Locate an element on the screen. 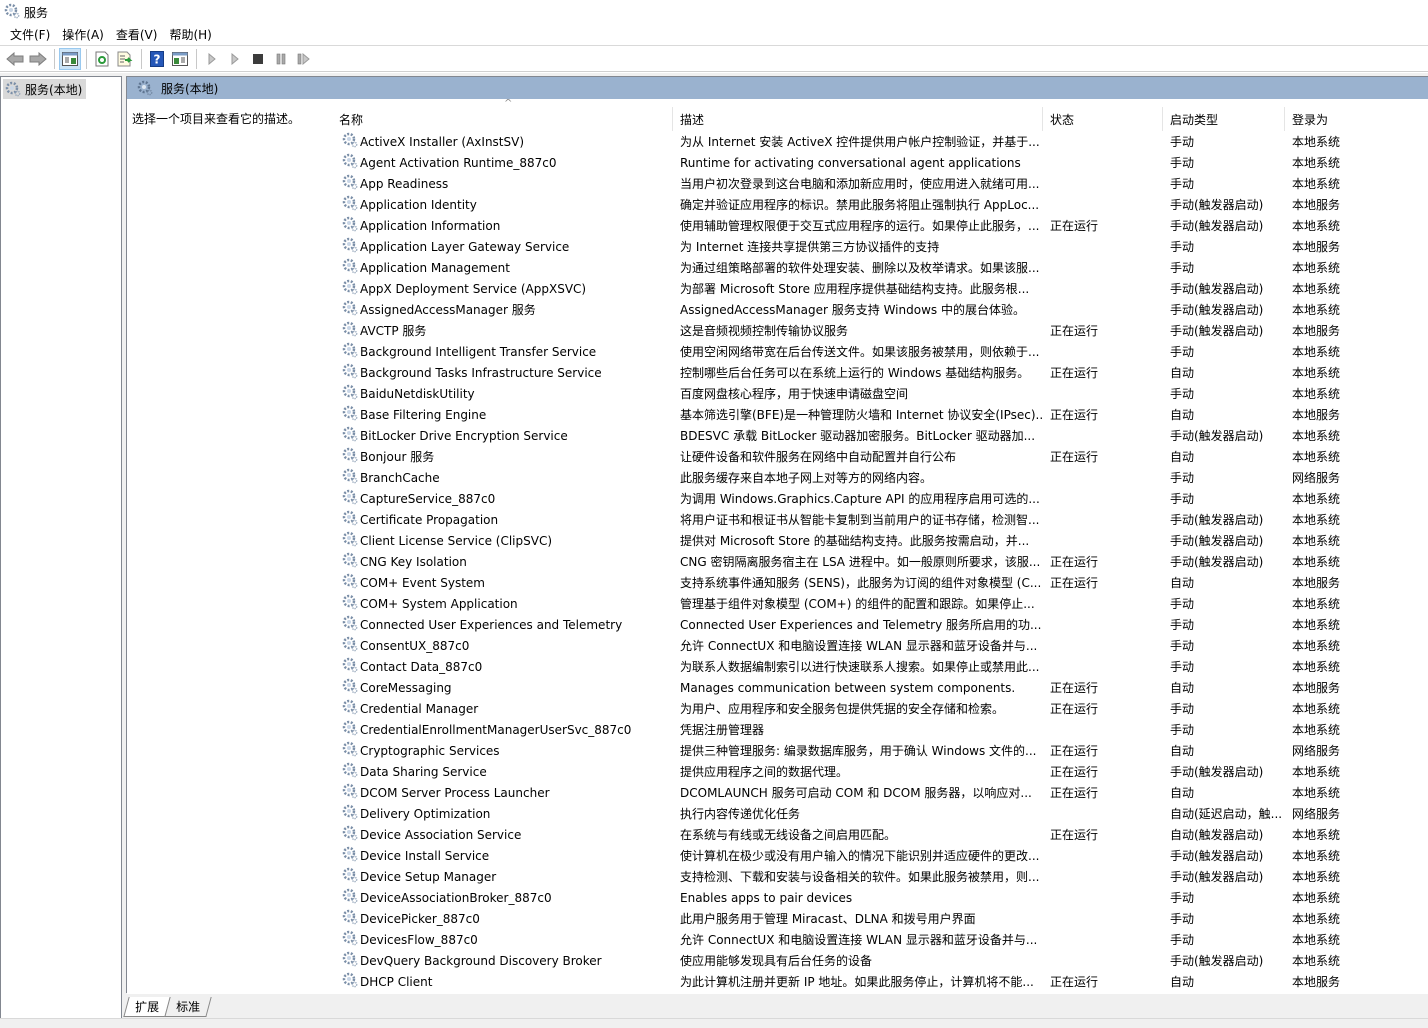 The height and width of the screenshot is (1028, 1428). column-header-description: 描述 is located at coordinates (858, 119).